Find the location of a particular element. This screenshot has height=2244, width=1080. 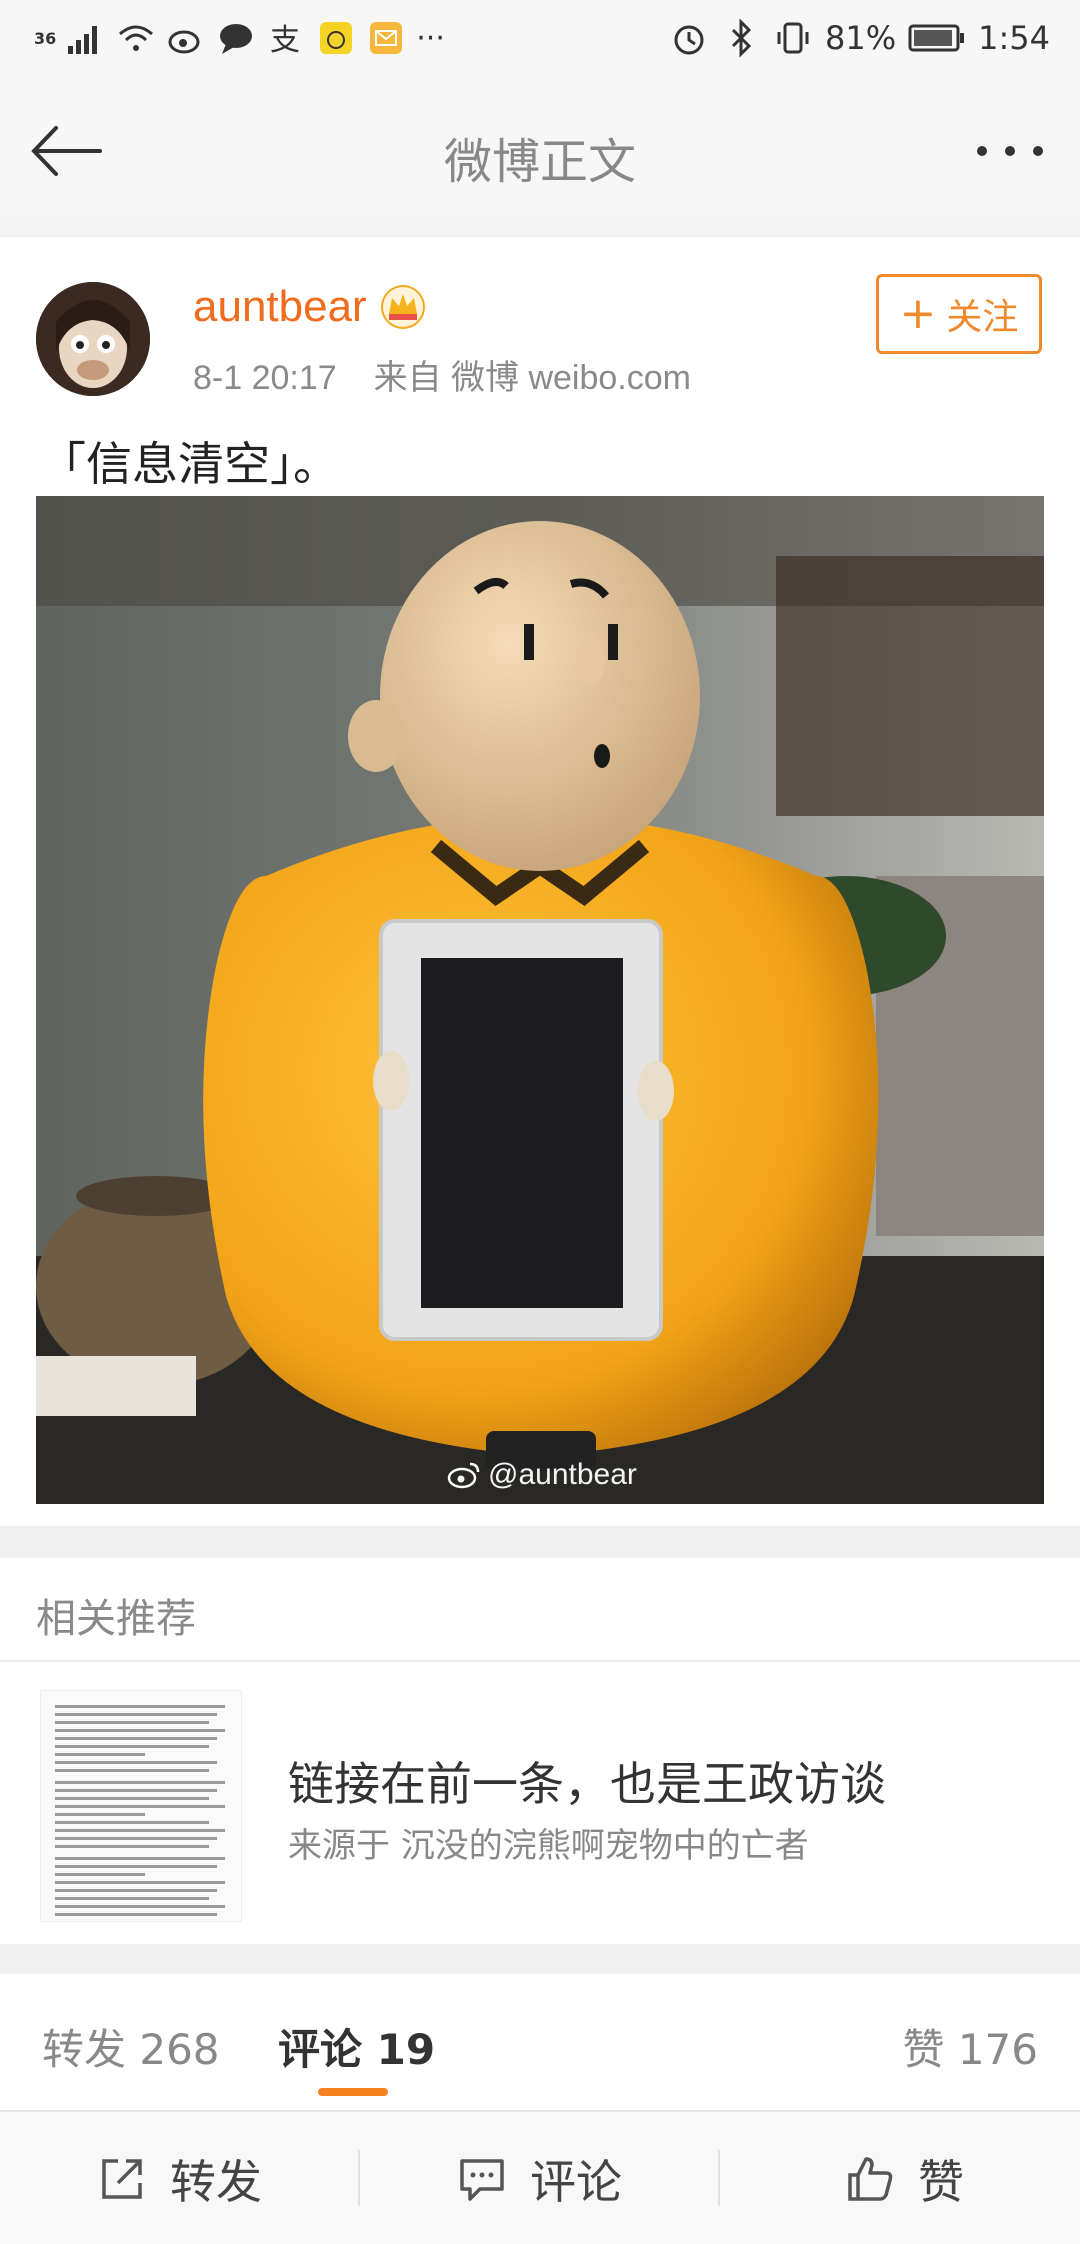

avatar is located at coordinates (93, 339).